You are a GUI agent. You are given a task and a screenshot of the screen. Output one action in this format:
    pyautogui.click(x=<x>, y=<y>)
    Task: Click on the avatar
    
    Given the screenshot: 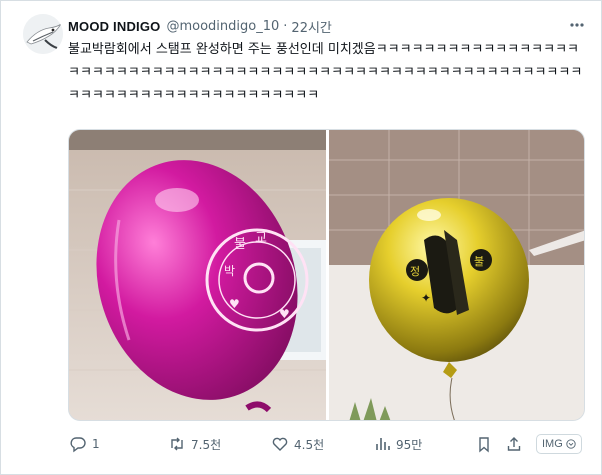 What is the action you would take?
    pyautogui.click(x=43, y=34)
    